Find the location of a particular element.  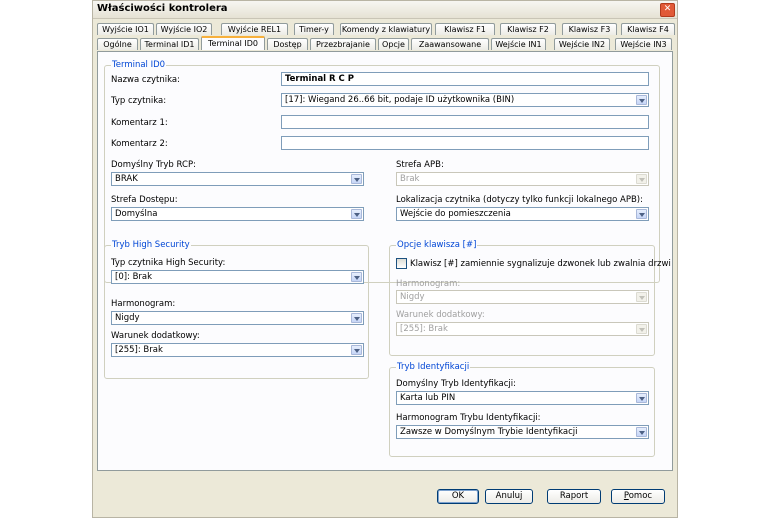

terminal-legend: Terminal ID0 is located at coordinates (139, 65).